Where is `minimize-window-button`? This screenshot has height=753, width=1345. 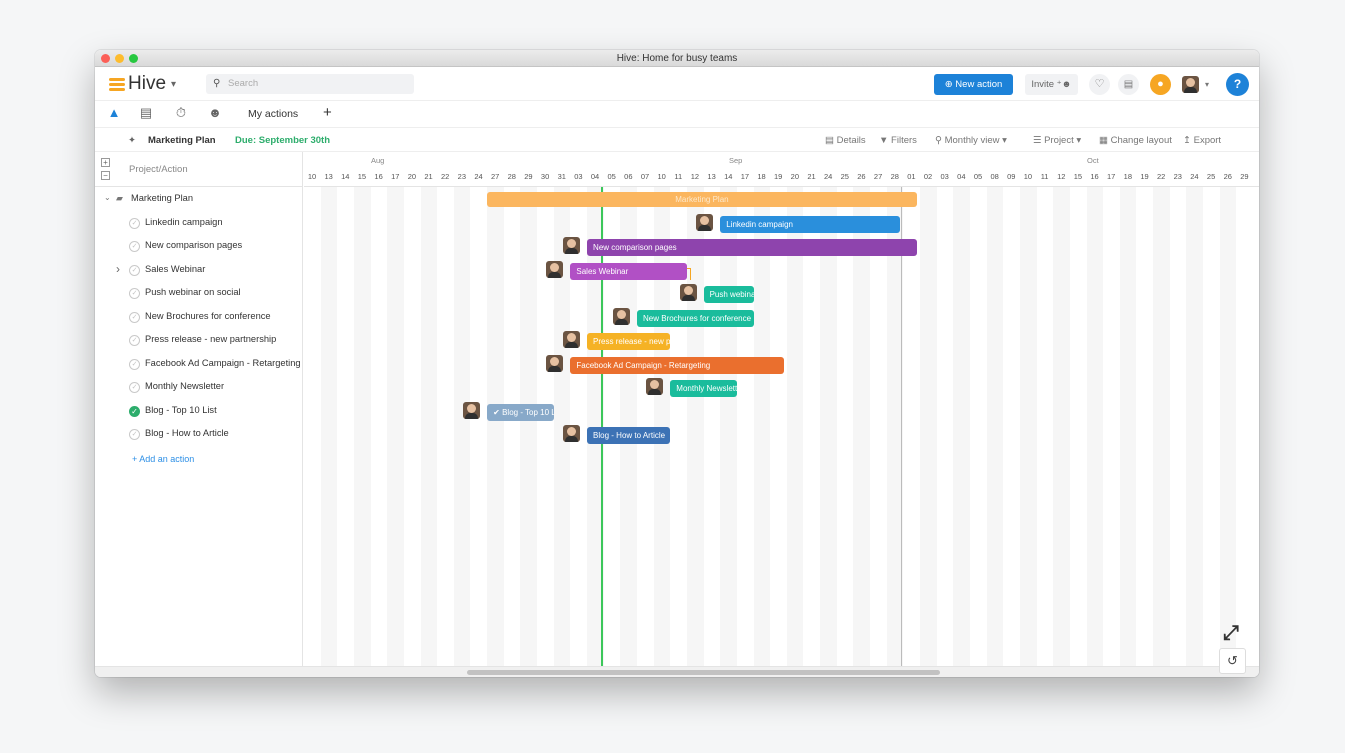
minimize-window-button is located at coordinates (119, 58).